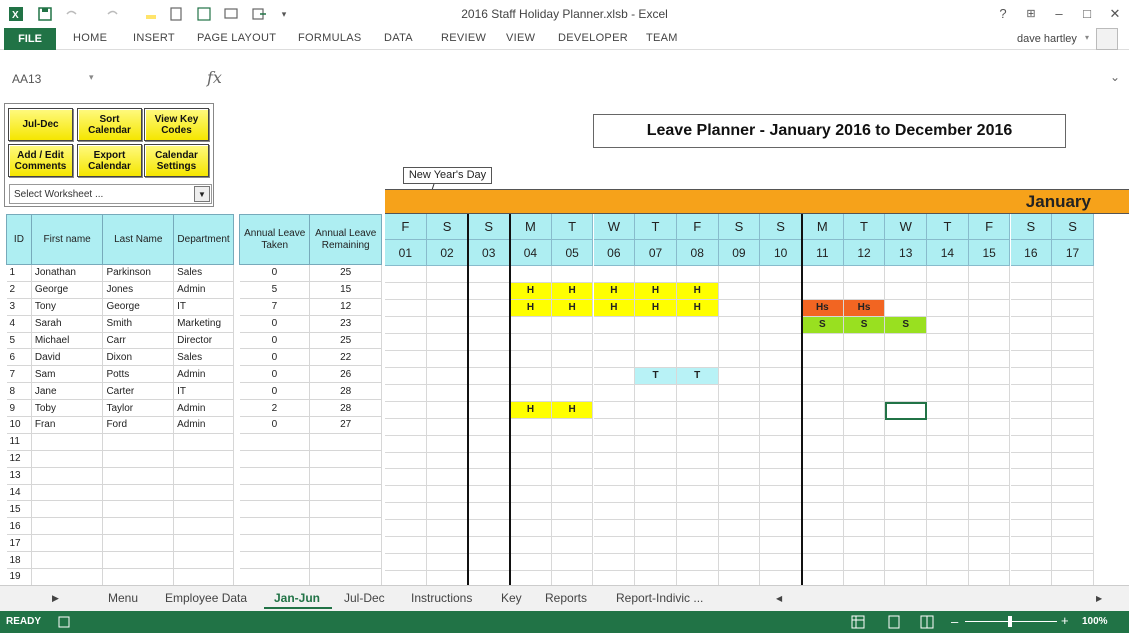  I want to click on sheet-tab-instructions: Instructions, so click(441, 598).